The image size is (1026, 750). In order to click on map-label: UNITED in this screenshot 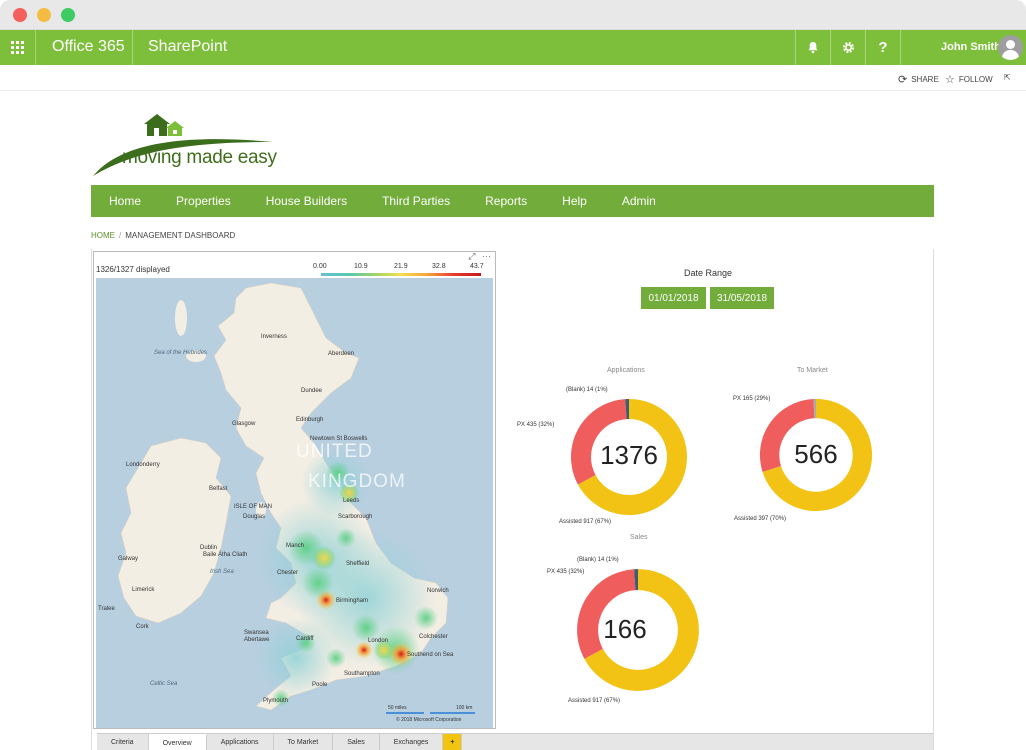, I will do `click(334, 451)`.